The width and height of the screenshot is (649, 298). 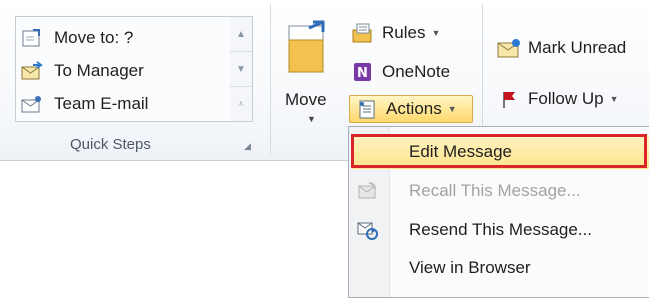 What do you see at coordinates (416, 71) in the screenshot?
I see `onenote-label: OneNote` at bounding box center [416, 71].